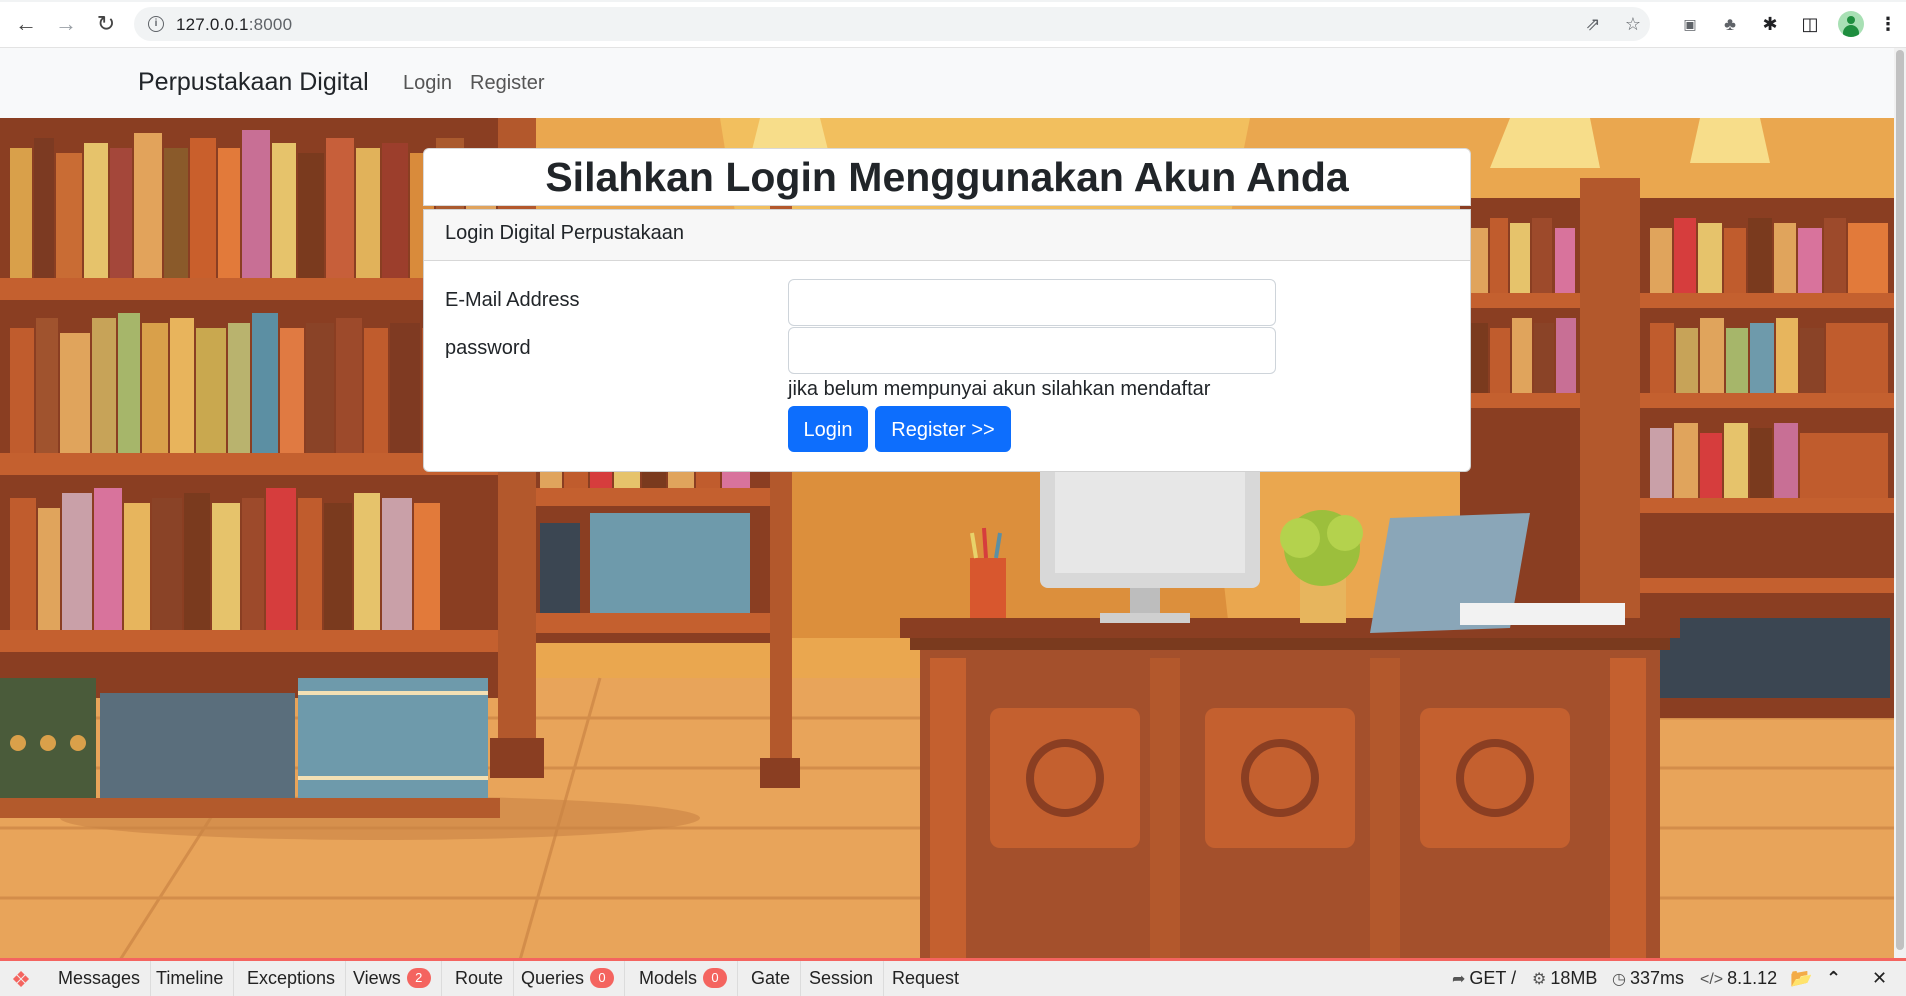 The height and width of the screenshot is (996, 1906). I want to click on reload-icon: ↻, so click(106, 24).